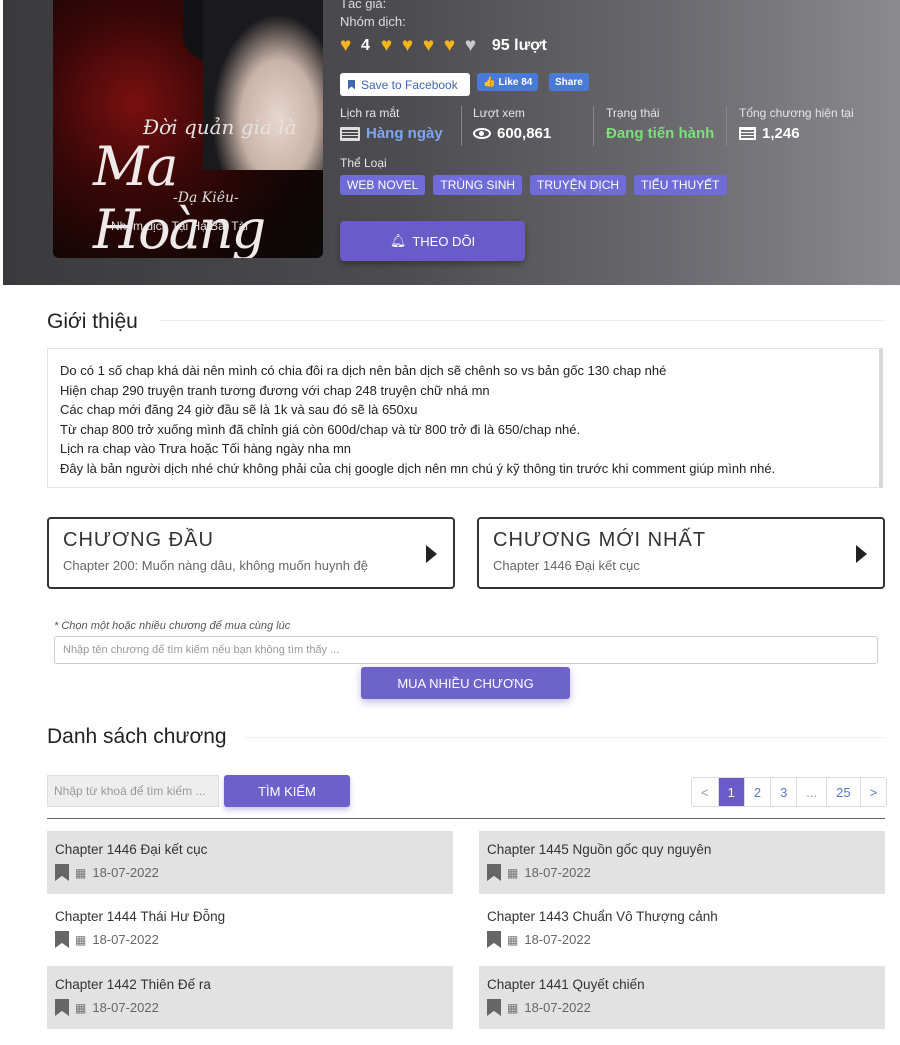 Image resolution: width=900 pixels, height=1045 pixels. I want to click on translator-label: Nhóm dịch:, so click(373, 21).